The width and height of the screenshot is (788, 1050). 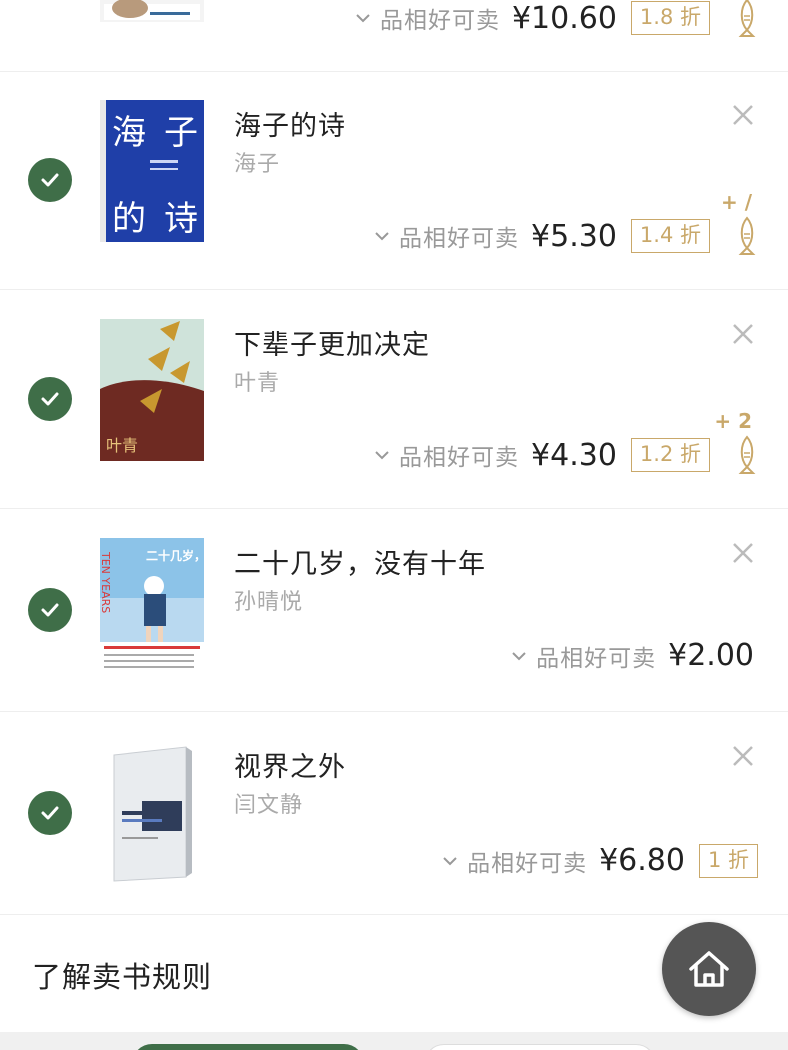 What do you see at coordinates (574, 455) in the screenshot?
I see `price: ¥4.30` at bounding box center [574, 455].